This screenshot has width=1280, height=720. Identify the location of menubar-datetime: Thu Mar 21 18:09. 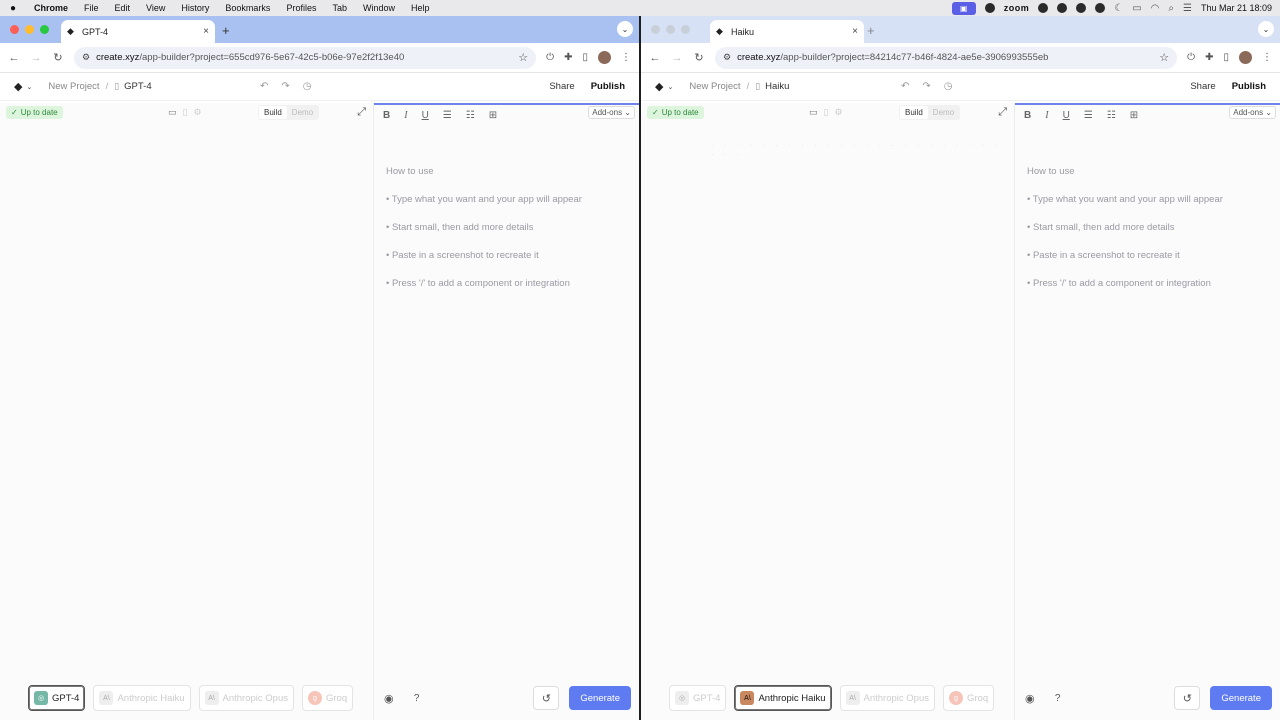
(1236, 8).